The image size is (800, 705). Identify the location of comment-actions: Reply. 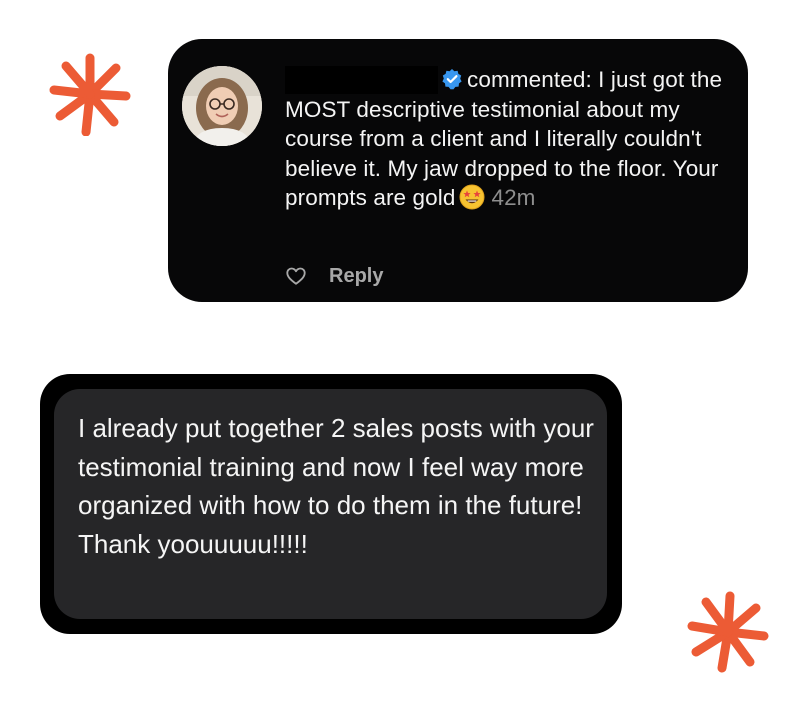
(334, 276).